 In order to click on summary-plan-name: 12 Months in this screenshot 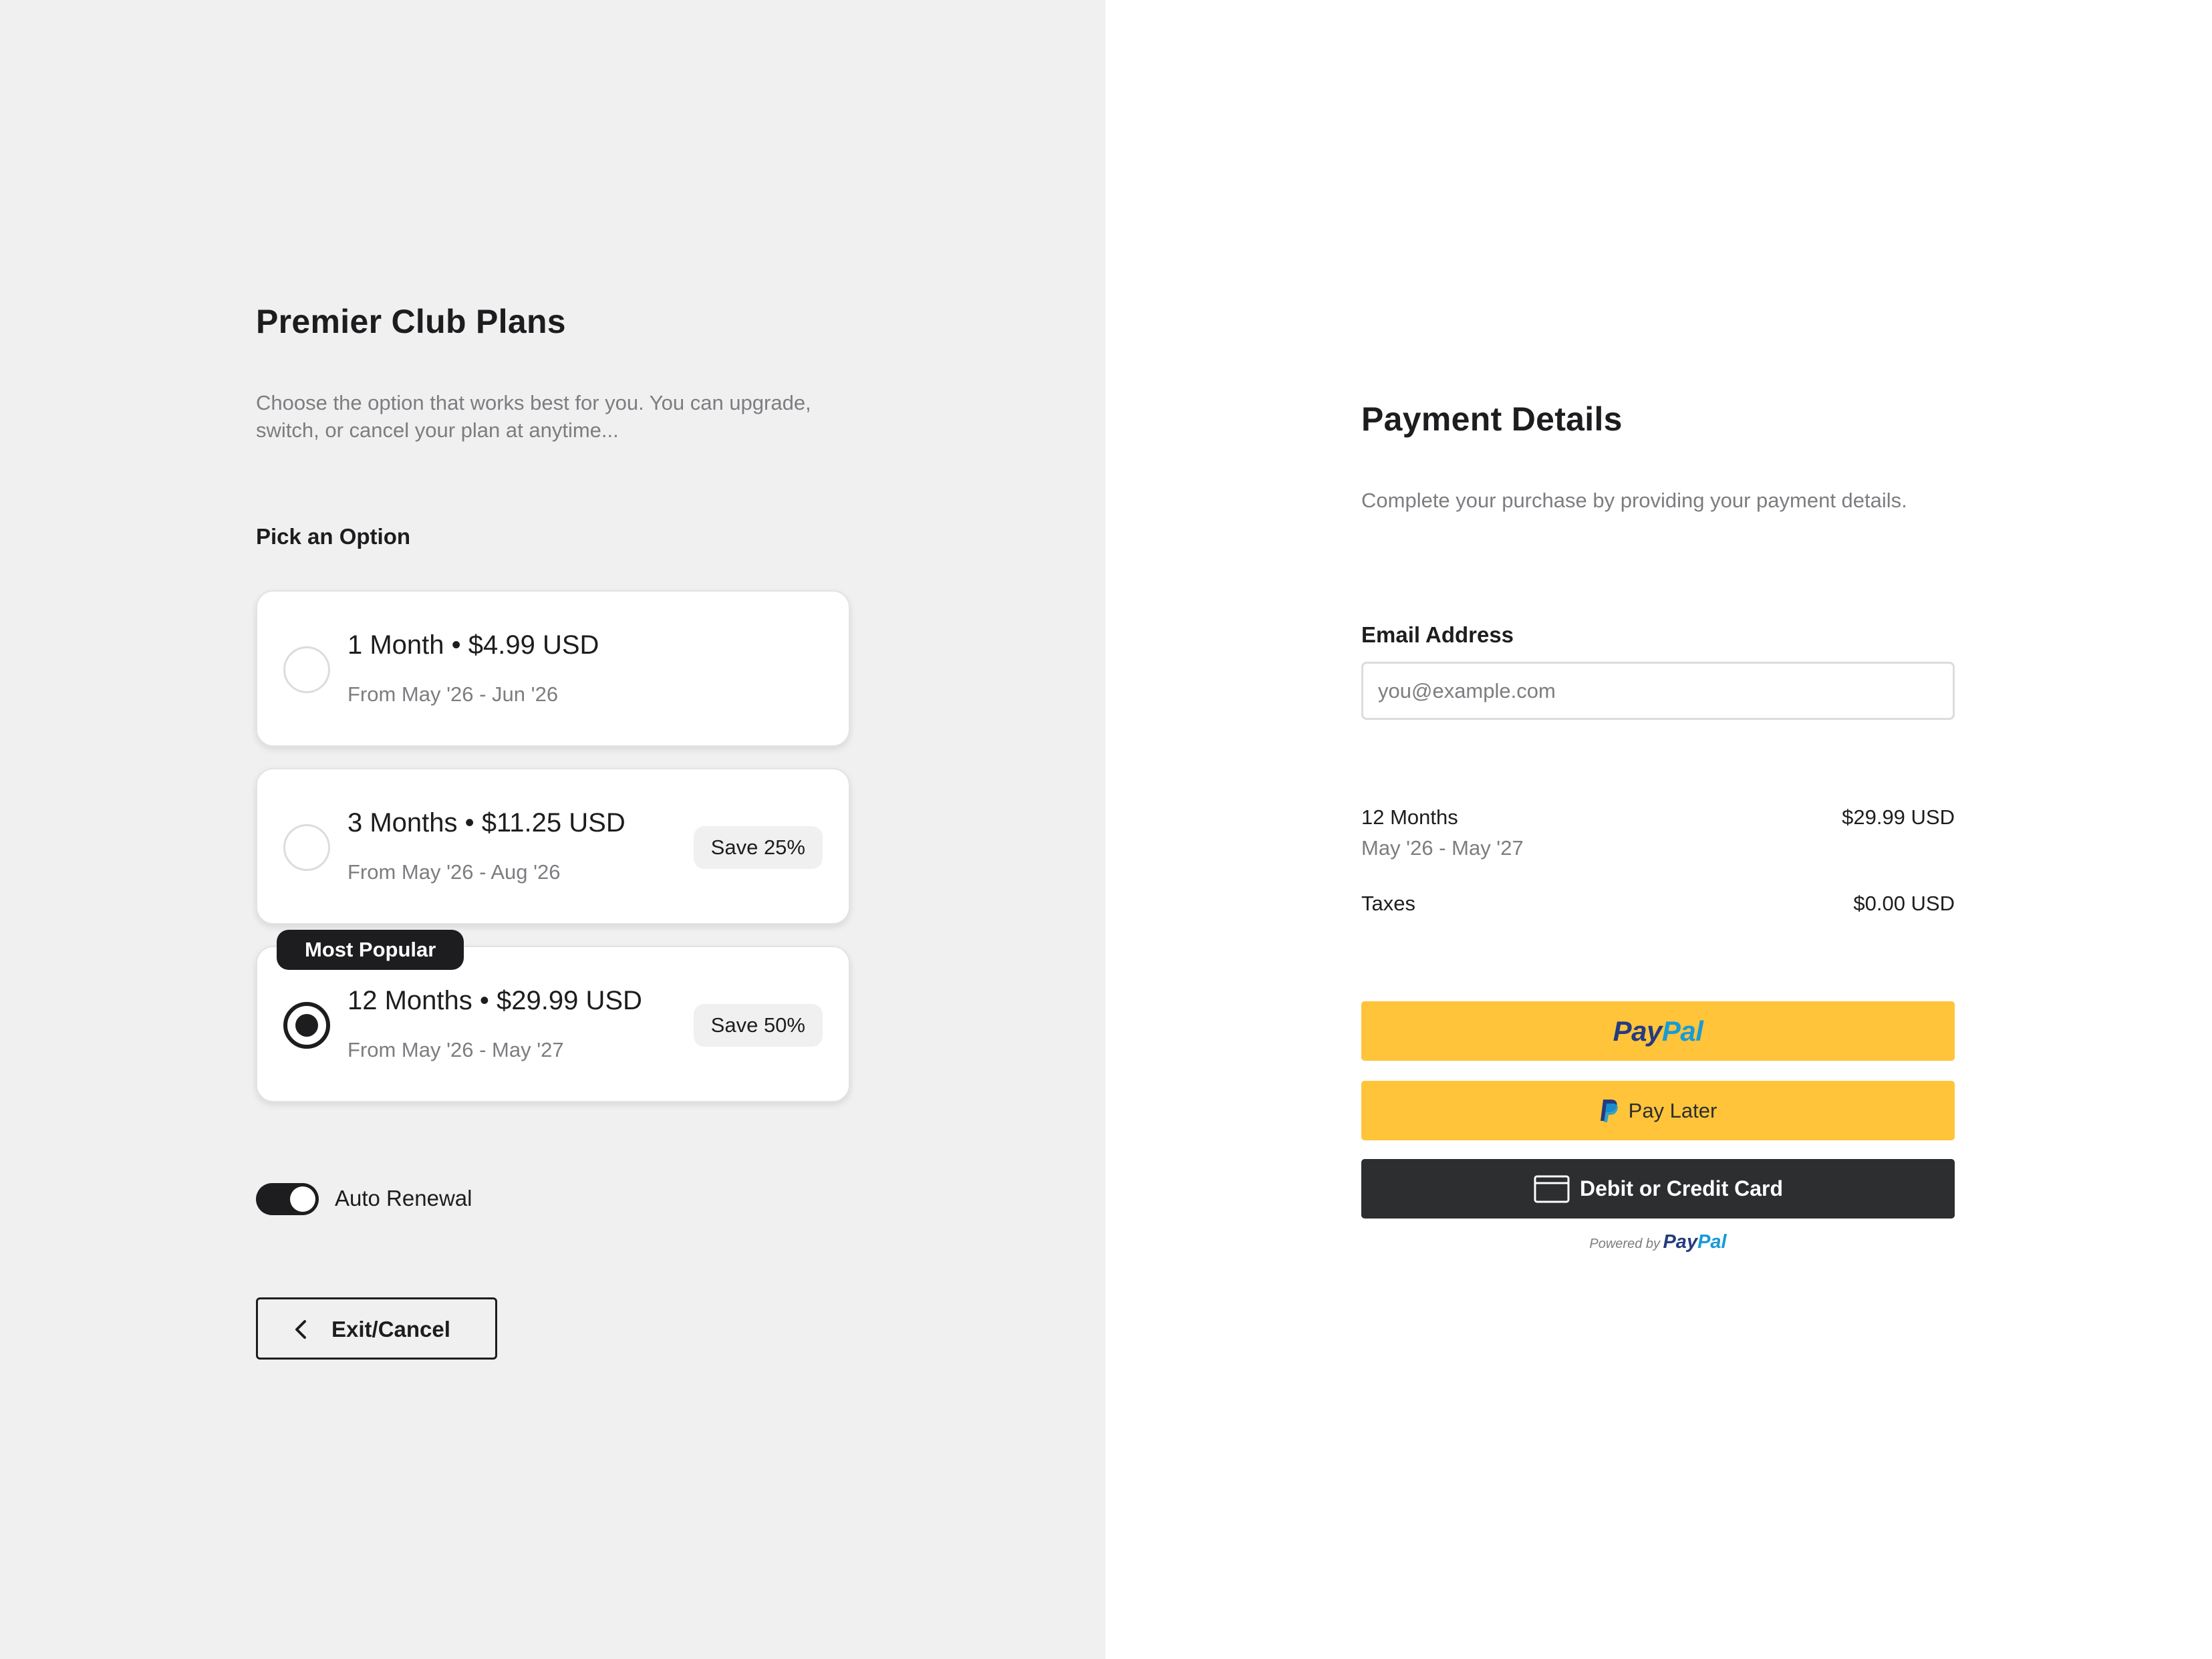, I will do `click(1409, 817)`.